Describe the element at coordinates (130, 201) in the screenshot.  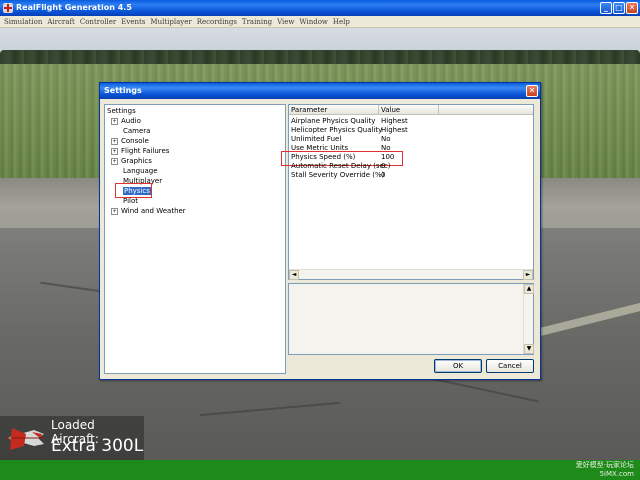
I see `tree-item-label: Pilot` at that location.